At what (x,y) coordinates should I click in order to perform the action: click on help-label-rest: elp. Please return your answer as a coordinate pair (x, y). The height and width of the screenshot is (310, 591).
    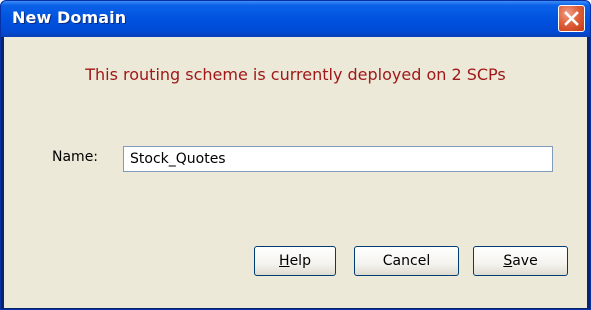
    Looking at the image, I should click on (300, 261).